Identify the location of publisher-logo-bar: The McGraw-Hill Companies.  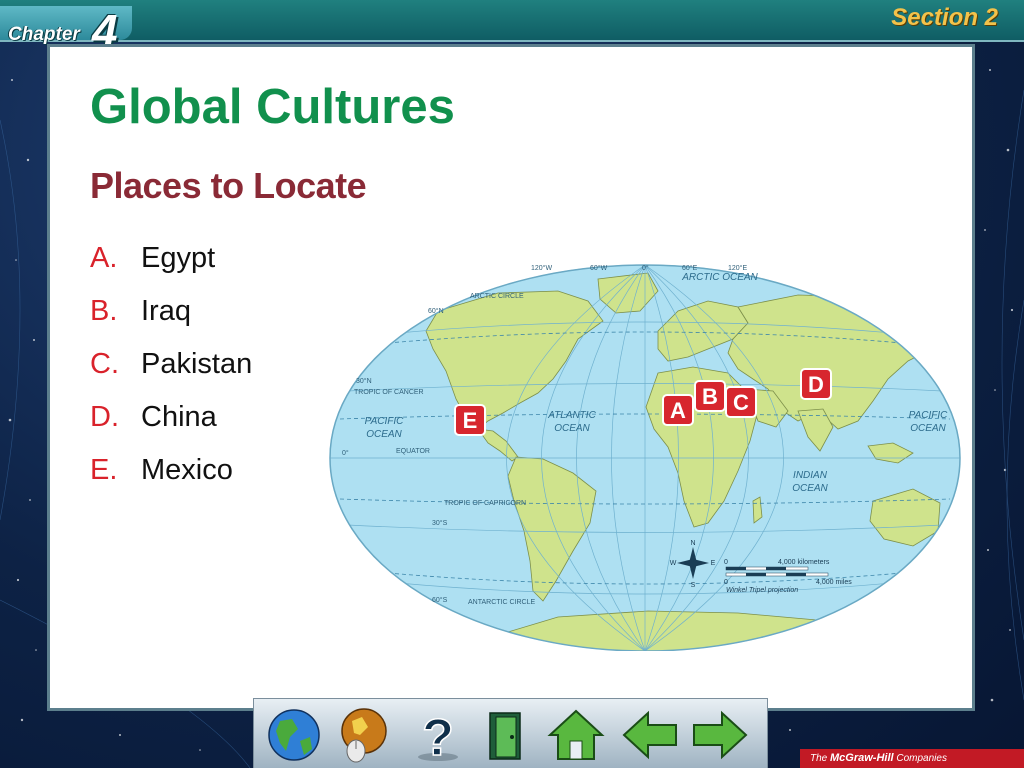
(912, 758).